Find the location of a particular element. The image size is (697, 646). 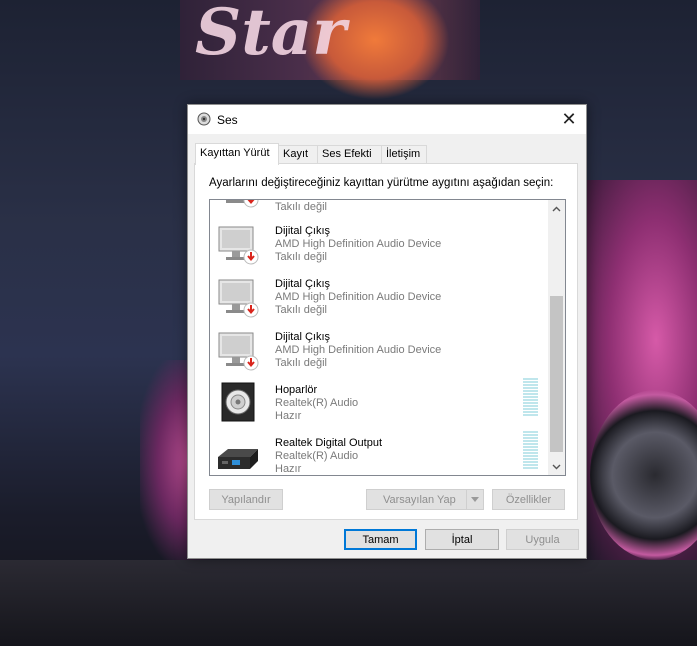

digital-output-icon is located at coordinates (238, 459).